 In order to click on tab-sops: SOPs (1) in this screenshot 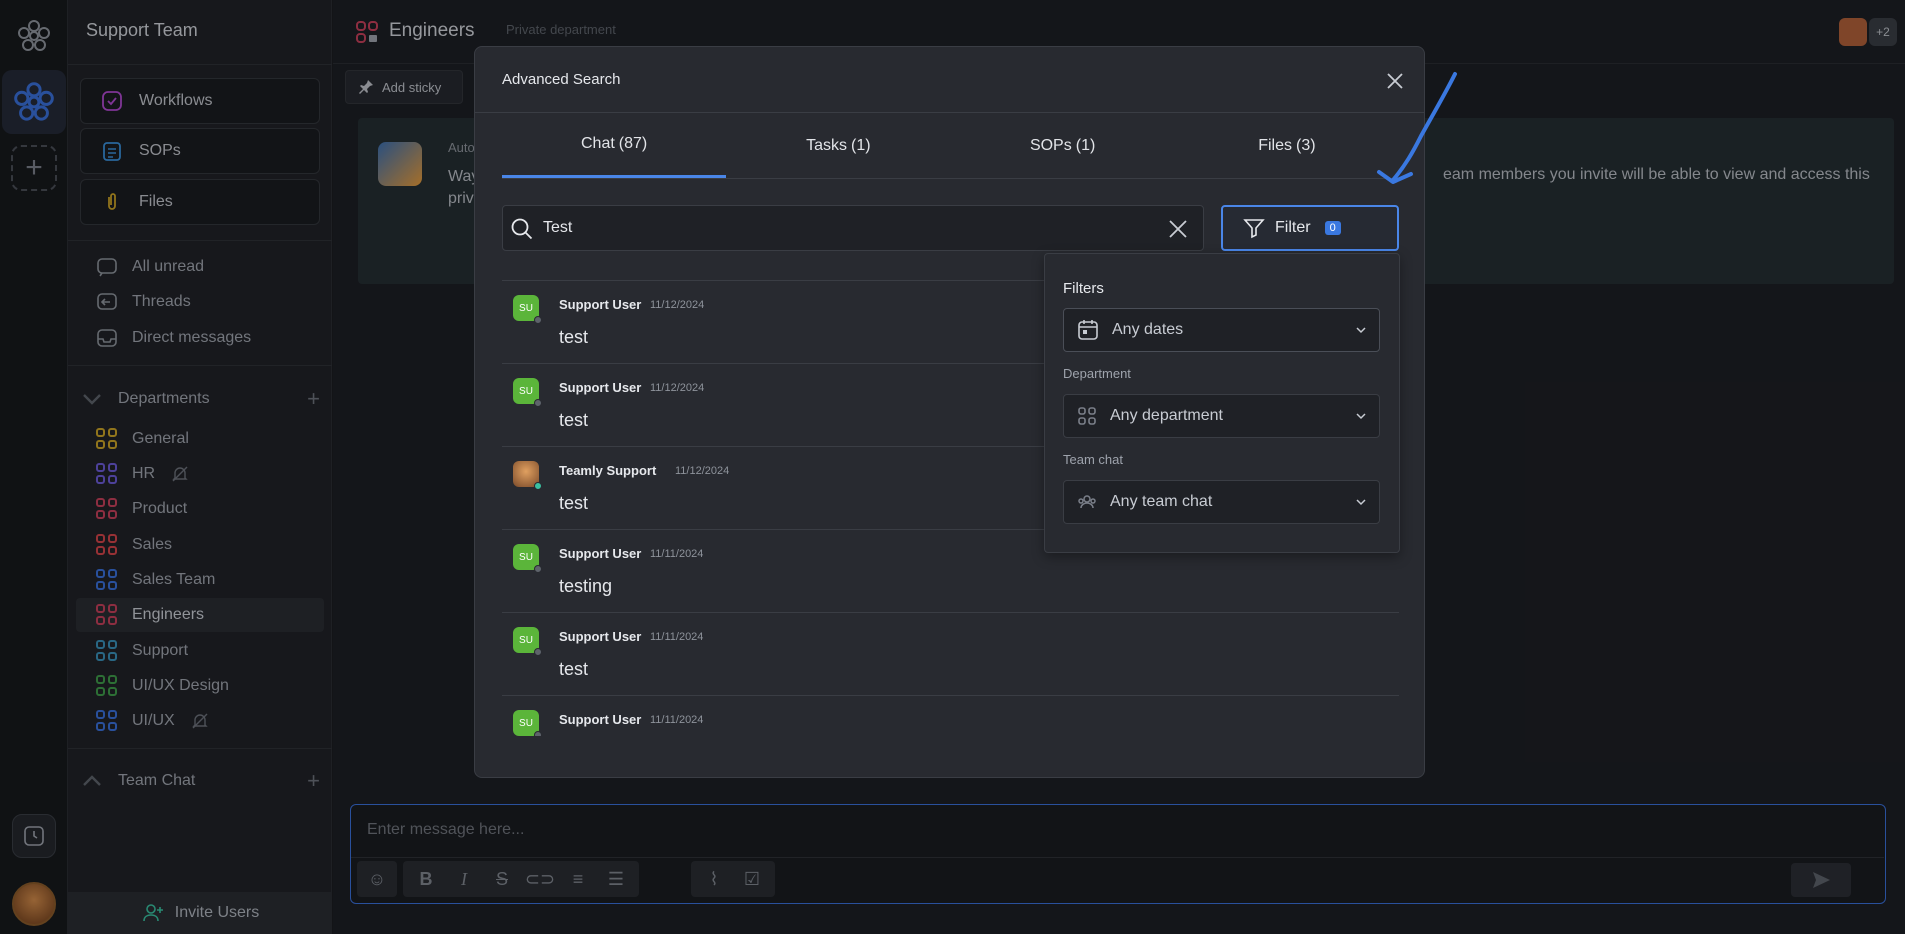, I will do `click(1063, 145)`.